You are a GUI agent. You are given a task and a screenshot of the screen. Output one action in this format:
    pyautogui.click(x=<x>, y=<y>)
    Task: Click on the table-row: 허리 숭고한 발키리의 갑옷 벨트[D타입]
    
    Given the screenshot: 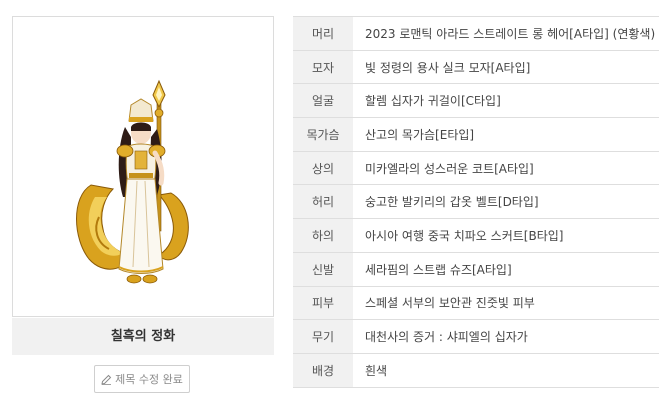 What is the action you would take?
    pyautogui.click(x=476, y=202)
    